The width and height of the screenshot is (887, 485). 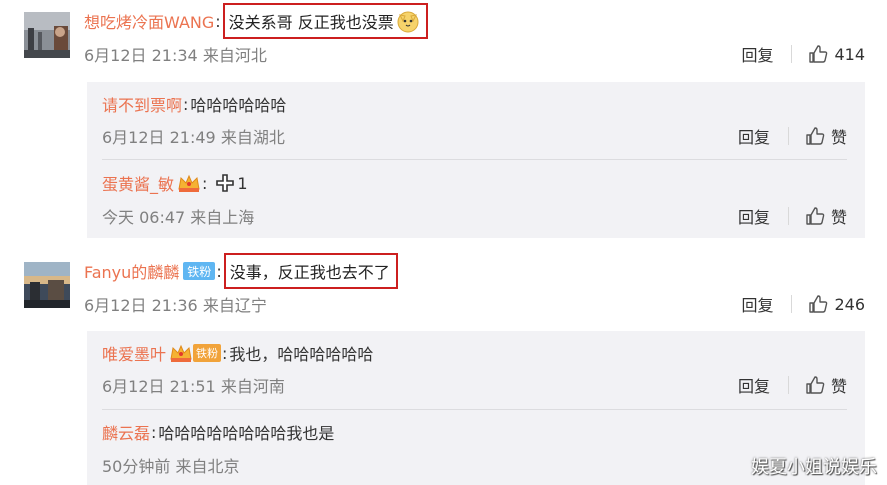 I want to click on reply-meta: 今天 06:47 来自上海, so click(x=178, y=217).